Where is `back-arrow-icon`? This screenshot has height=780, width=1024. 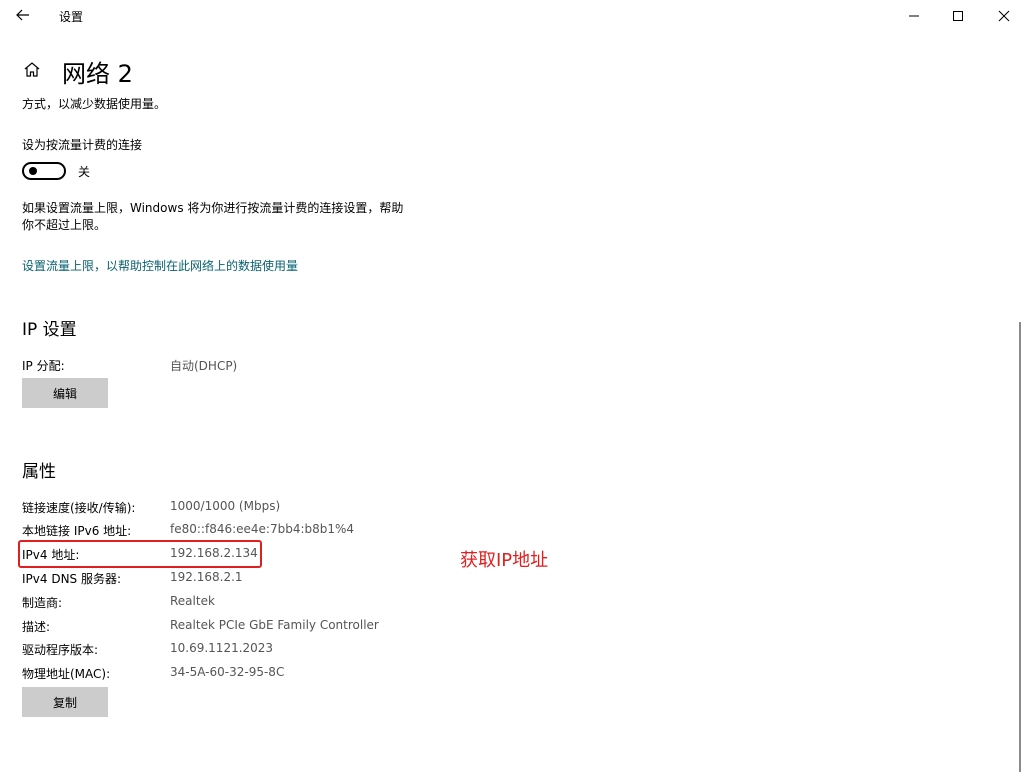
back-arrow-icon is located at coordinates (22, 15).